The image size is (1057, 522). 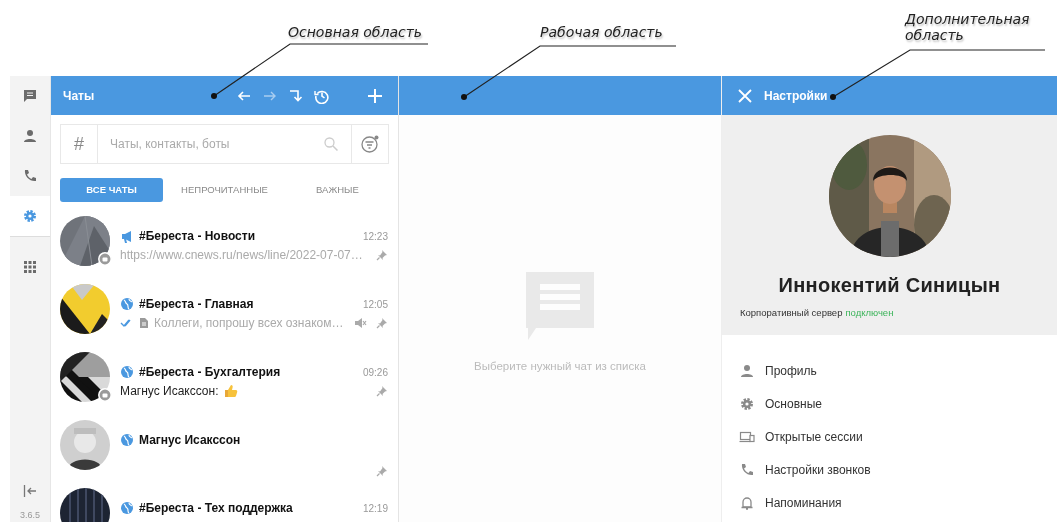 What do you see at coordinates (375, 95) in the screenshot?
I see `add-icon` at bounding box center [375, 95].